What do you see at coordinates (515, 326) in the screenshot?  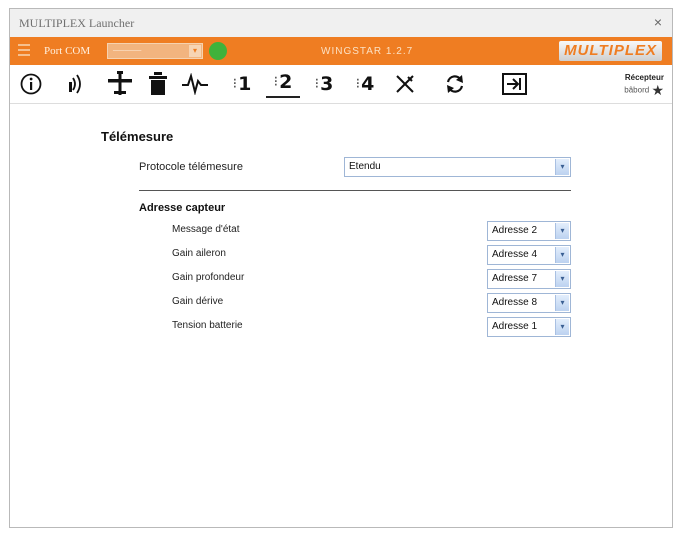 I see `sensor-select-value: Adresse 1` at bounding box center [515, 326].